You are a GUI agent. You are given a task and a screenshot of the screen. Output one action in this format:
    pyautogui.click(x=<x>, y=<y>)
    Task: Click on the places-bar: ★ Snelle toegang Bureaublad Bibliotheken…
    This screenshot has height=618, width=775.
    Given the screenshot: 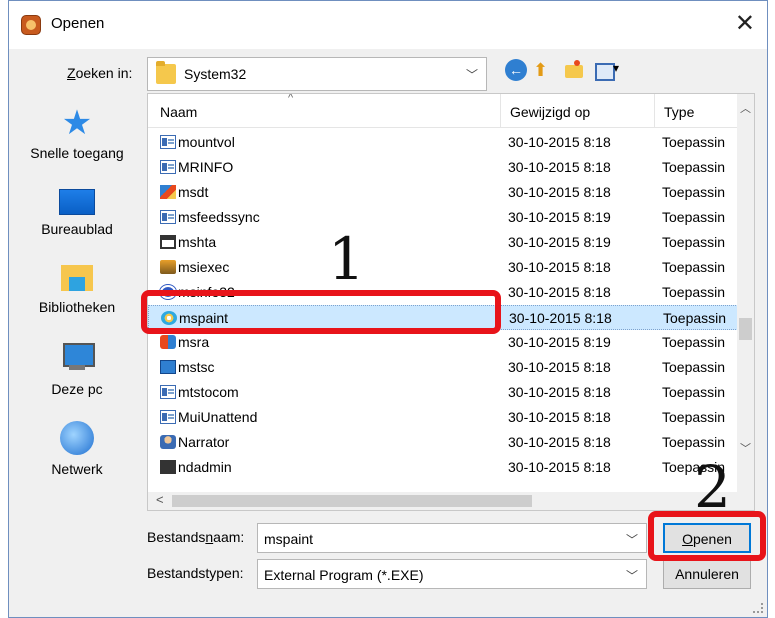 What is the action you would take?
    pyautogui.click(x=77, y=302)
    